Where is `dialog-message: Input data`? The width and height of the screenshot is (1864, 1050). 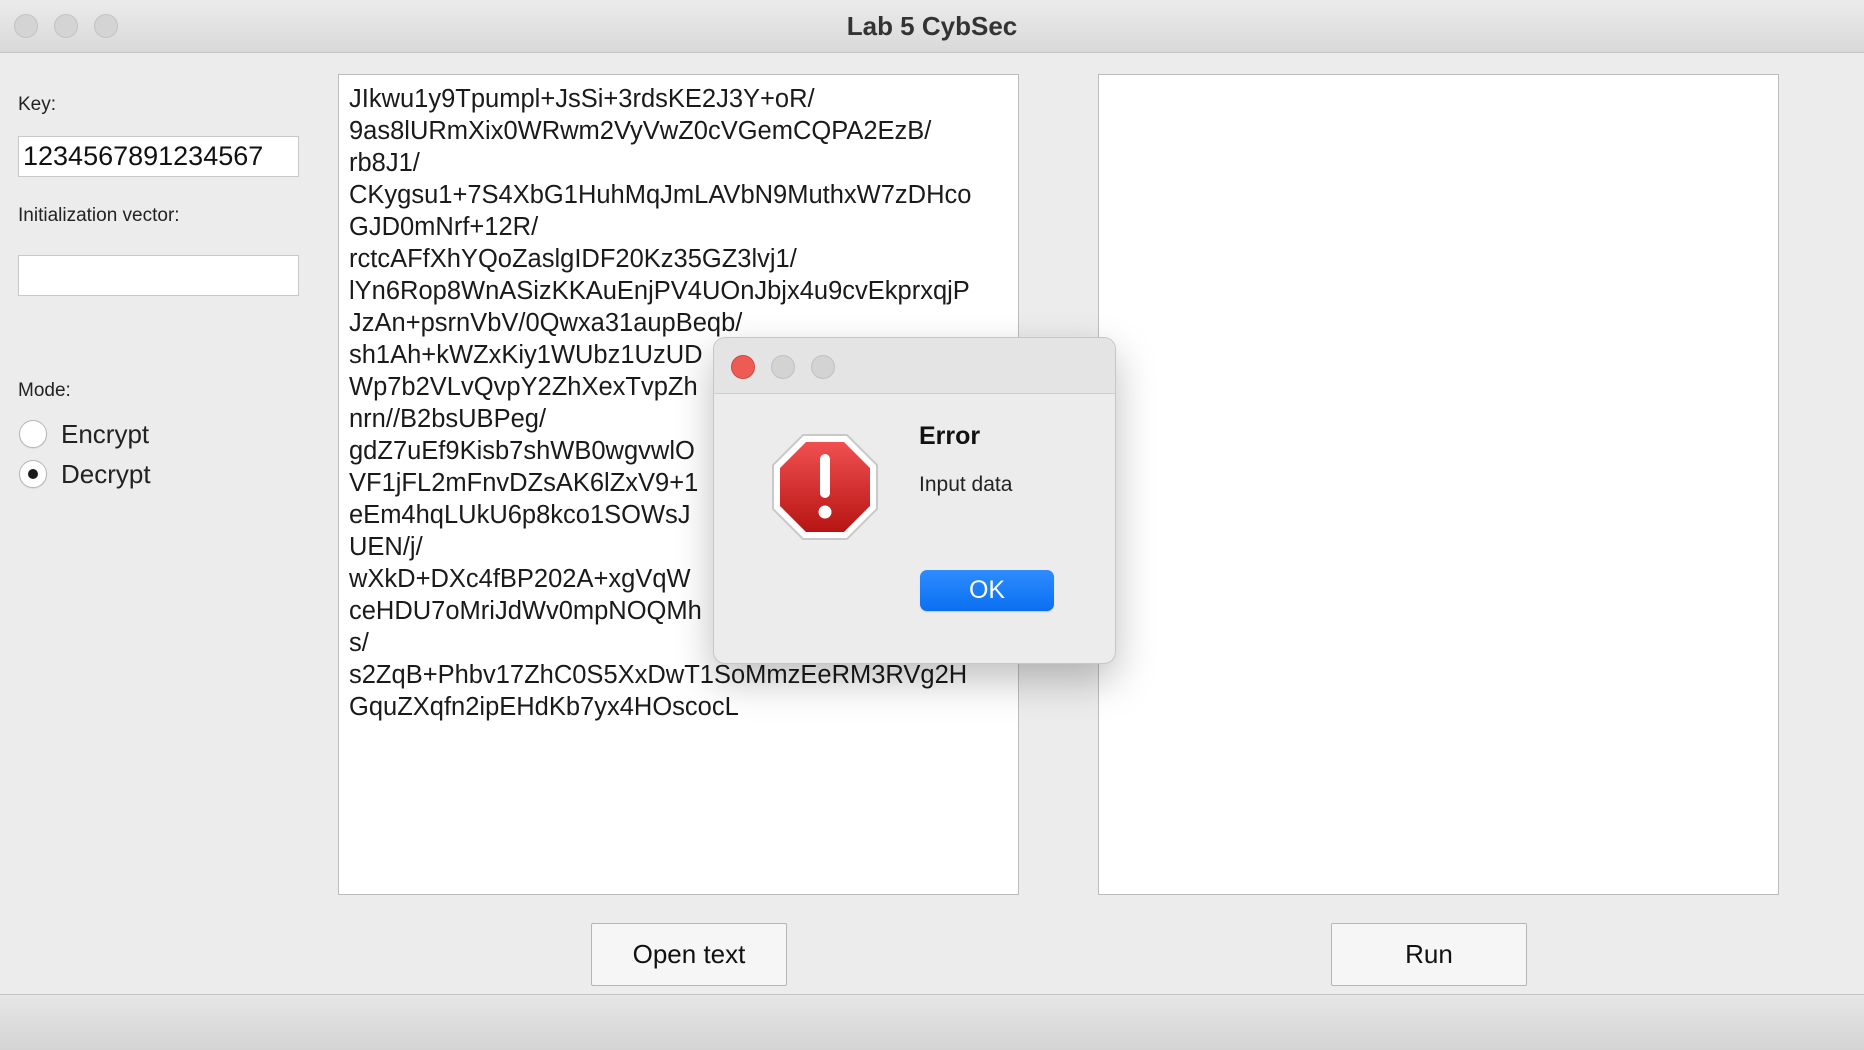
dialog-message: Input data is located at coordinates (966, 484).